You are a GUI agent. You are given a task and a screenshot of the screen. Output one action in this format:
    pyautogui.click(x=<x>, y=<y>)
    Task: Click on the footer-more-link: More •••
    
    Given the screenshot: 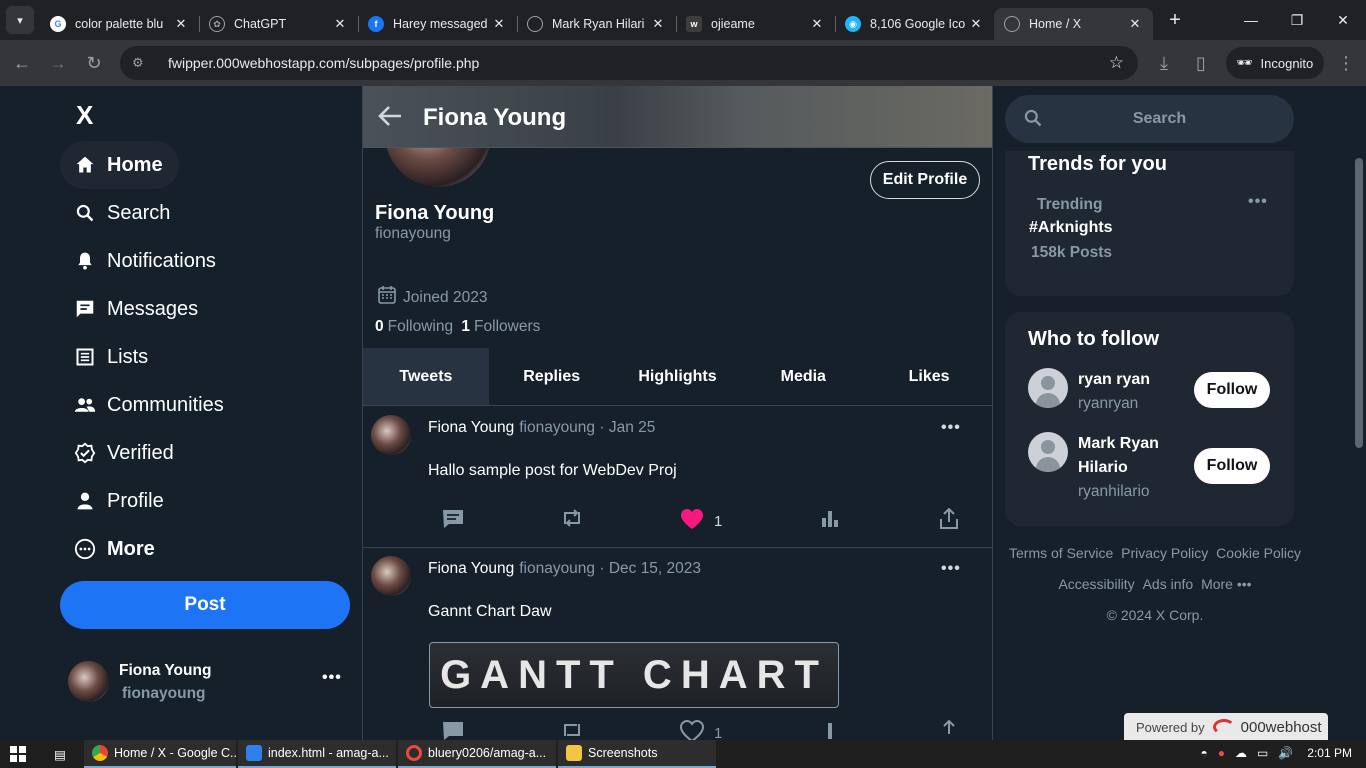 What is the action you would take?
    pyautogui.click(x=1226, y=584)
    